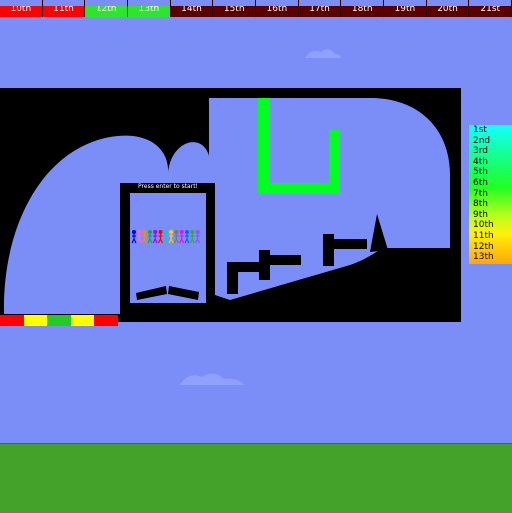  What do you see at coordinates (482, 140) in the screenshot?
I see `ranking-item: 2nd` at bounding box center [482, 140].